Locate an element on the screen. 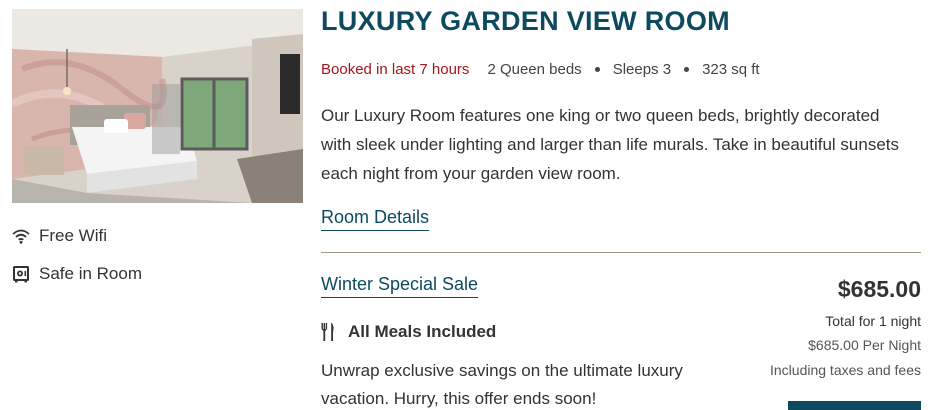 Image resolution: width=940 pixels, height=410 pixels. price-amount: $685.00 is located at coordinates (879, 289).